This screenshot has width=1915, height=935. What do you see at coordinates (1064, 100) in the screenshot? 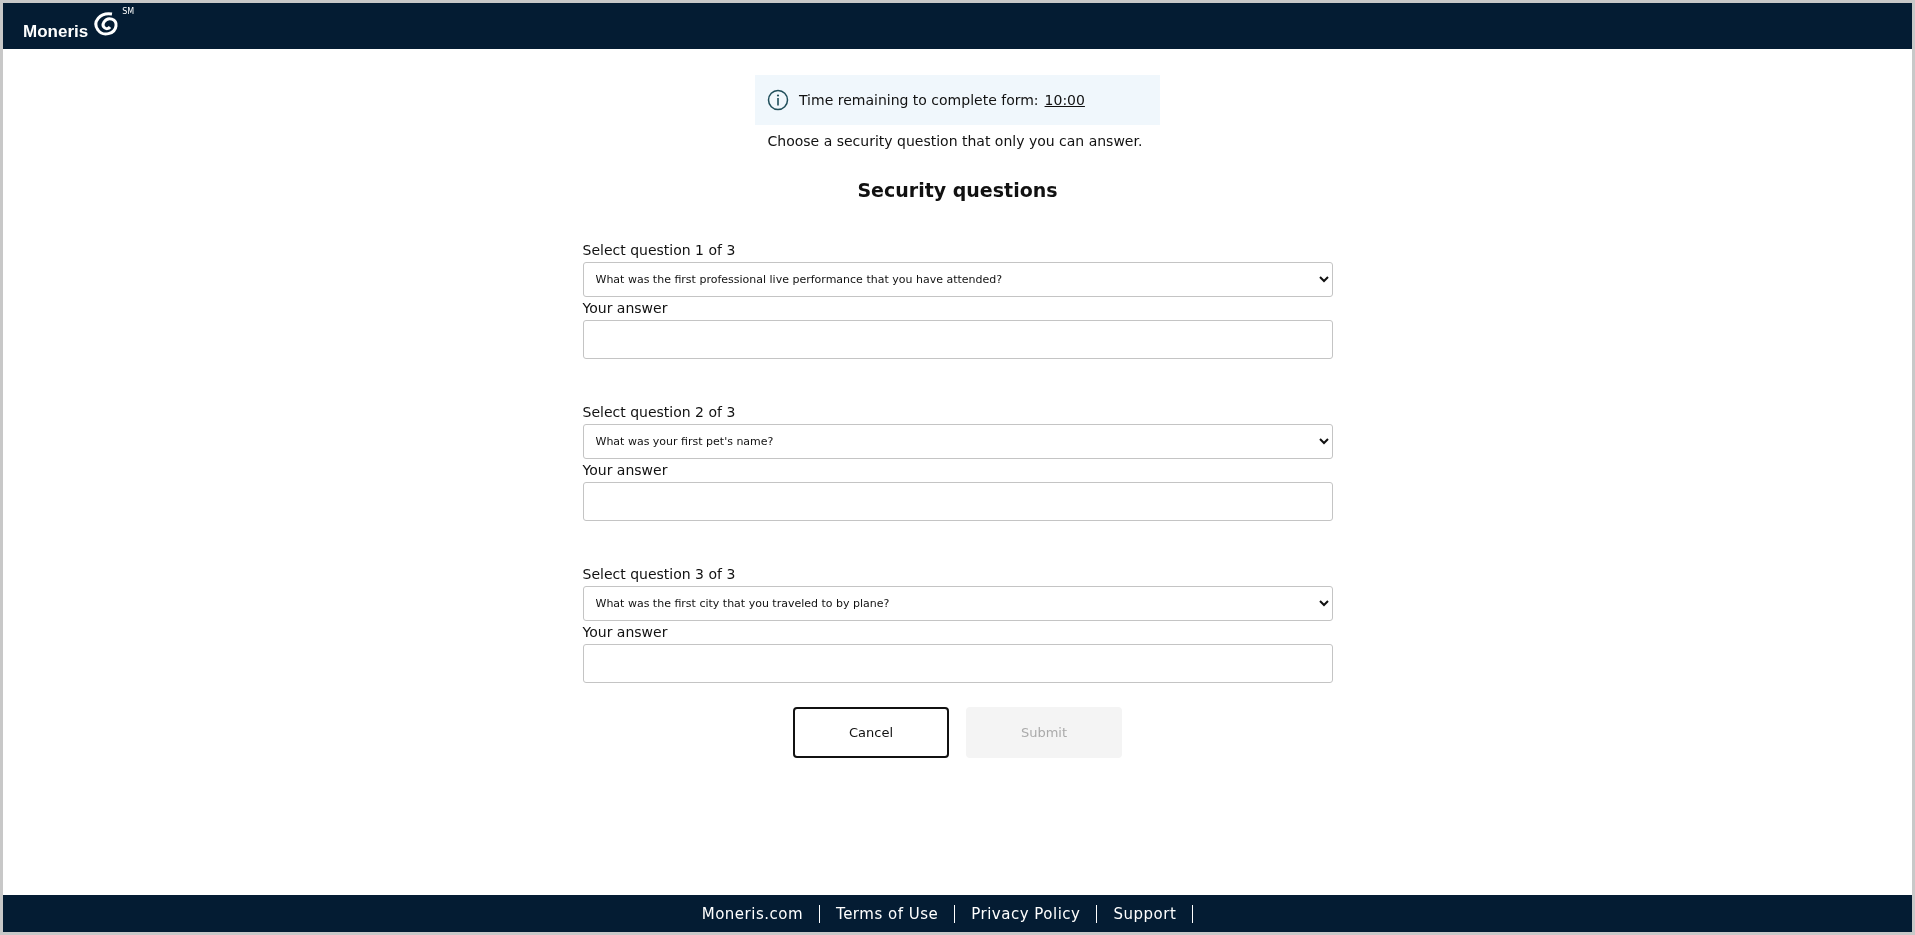
I see `timer-value: 10:00` at bounding box center [1064, 100].